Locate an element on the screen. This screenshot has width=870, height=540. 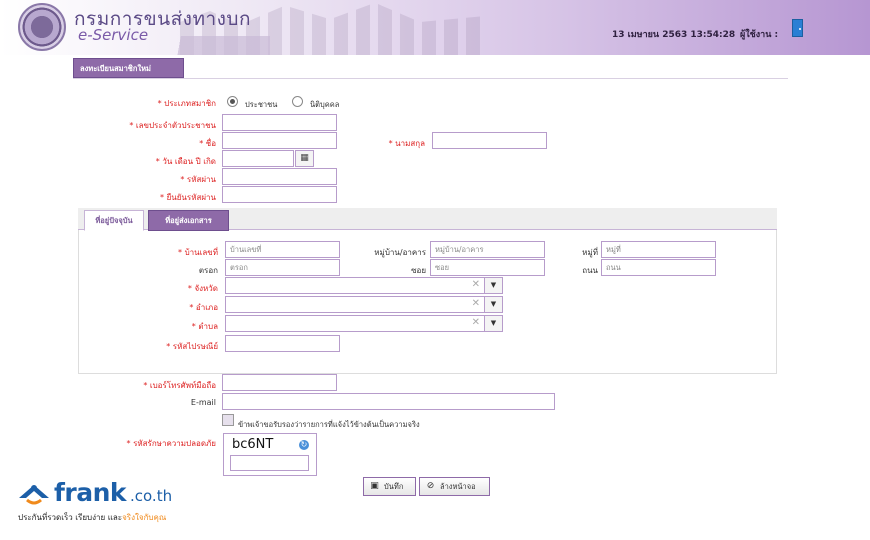
member-type-citizen-label: ประชาชน is located at coordinates (261, 104).